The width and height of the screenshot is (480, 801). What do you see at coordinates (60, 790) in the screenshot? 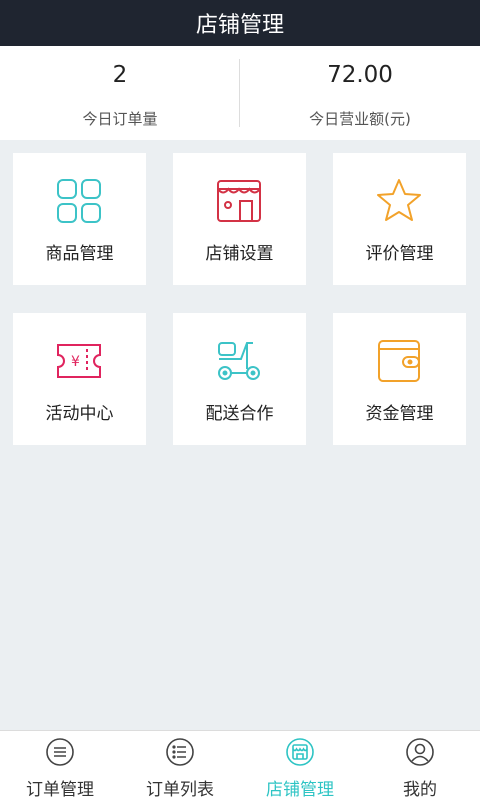
I see `tab-label: 订单管理` at bounding box center [60, 790].